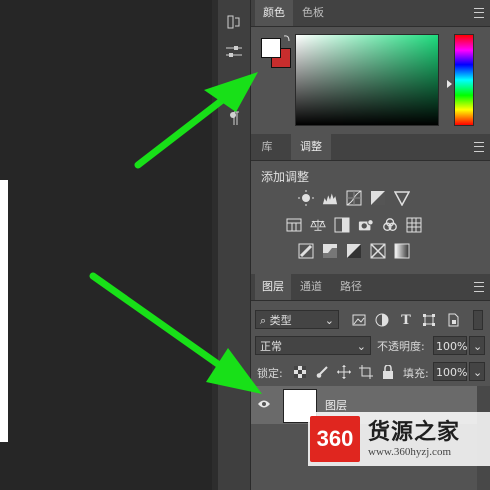 This screenshot has width=490, height=490. Describe the element at coordinates (267, 147) in the screenshot. I see `tab-libraries: 库` at that location.